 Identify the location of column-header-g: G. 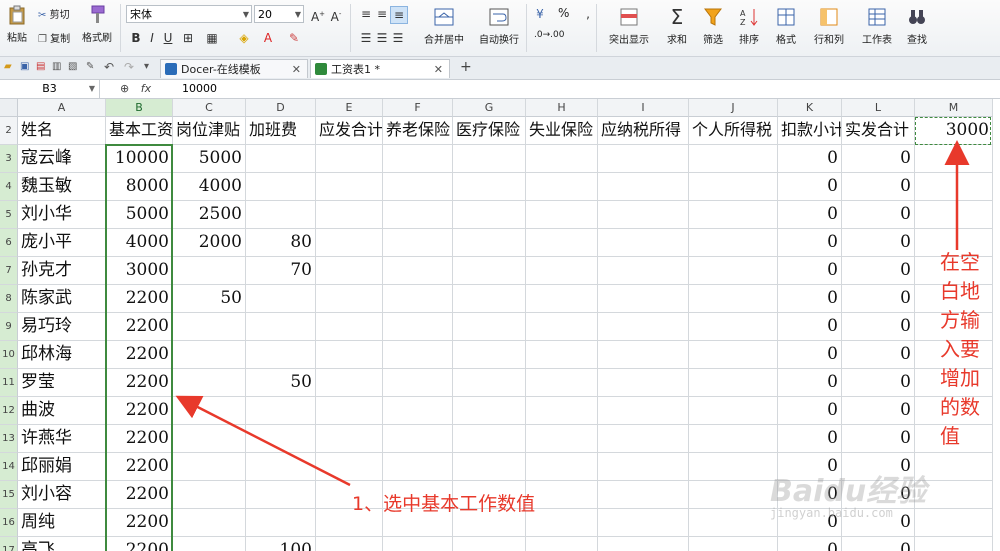
(489, 108).